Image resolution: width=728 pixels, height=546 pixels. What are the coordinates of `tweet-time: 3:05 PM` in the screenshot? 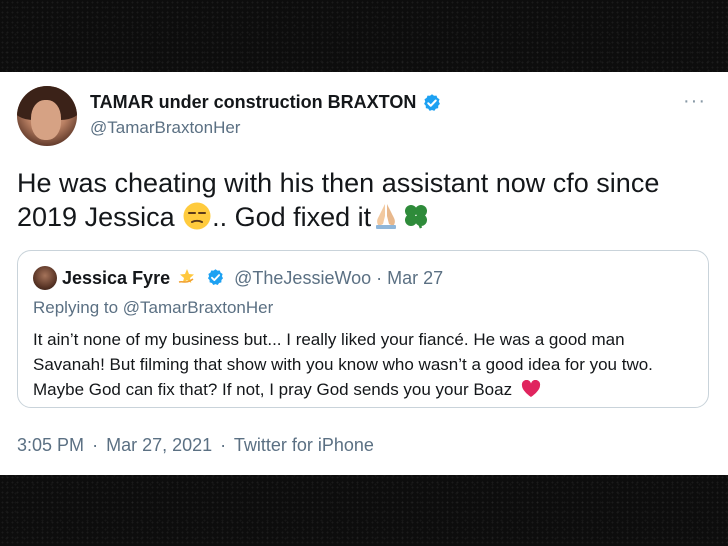 It's located at (50, 445).